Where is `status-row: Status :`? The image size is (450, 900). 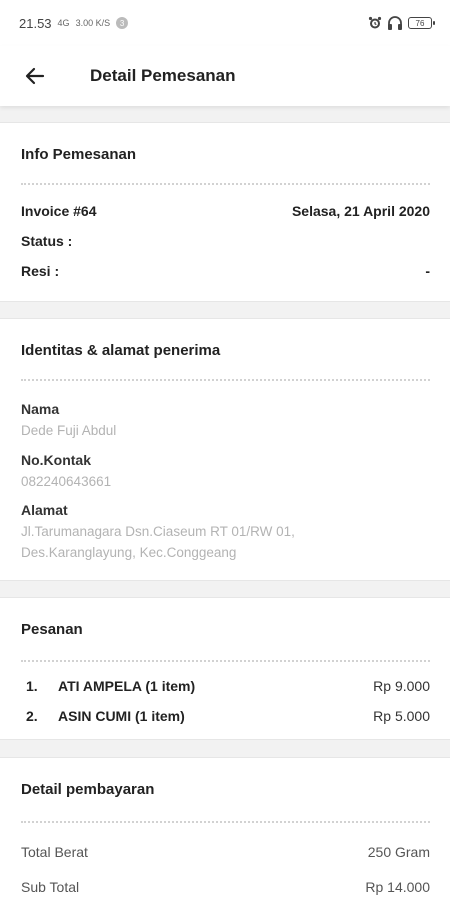 status-row: Status : is located at coordinates (225, 241).